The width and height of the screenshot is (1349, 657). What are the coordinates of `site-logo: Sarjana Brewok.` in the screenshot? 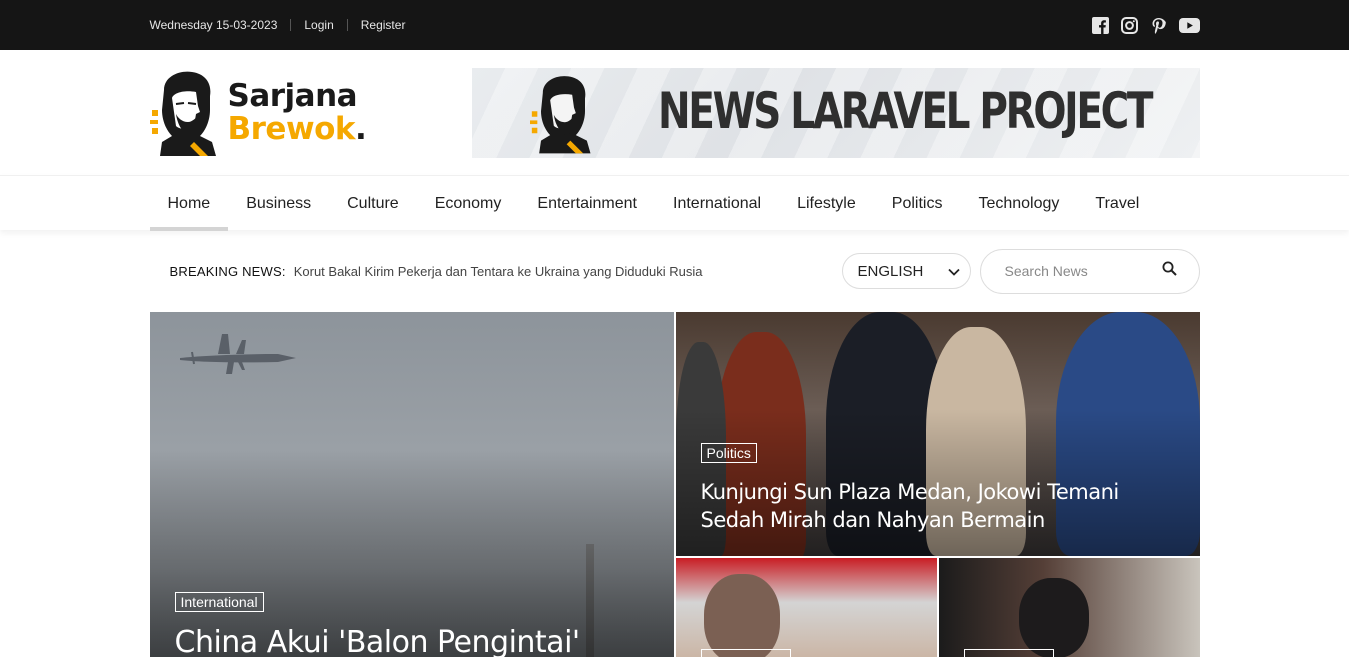 It's located at (258, 113).